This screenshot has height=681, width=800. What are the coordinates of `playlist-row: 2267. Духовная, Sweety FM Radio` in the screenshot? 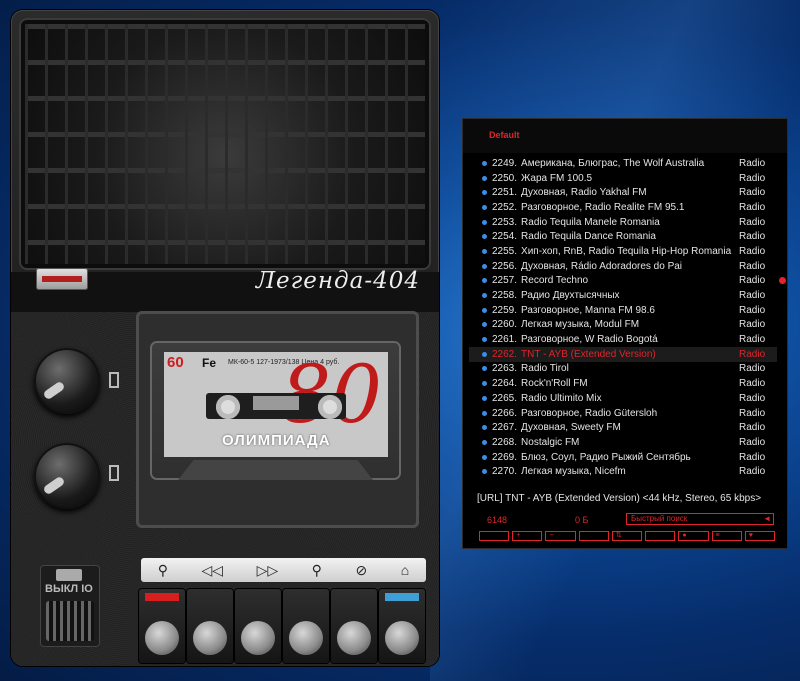 It's located at (623, 427).